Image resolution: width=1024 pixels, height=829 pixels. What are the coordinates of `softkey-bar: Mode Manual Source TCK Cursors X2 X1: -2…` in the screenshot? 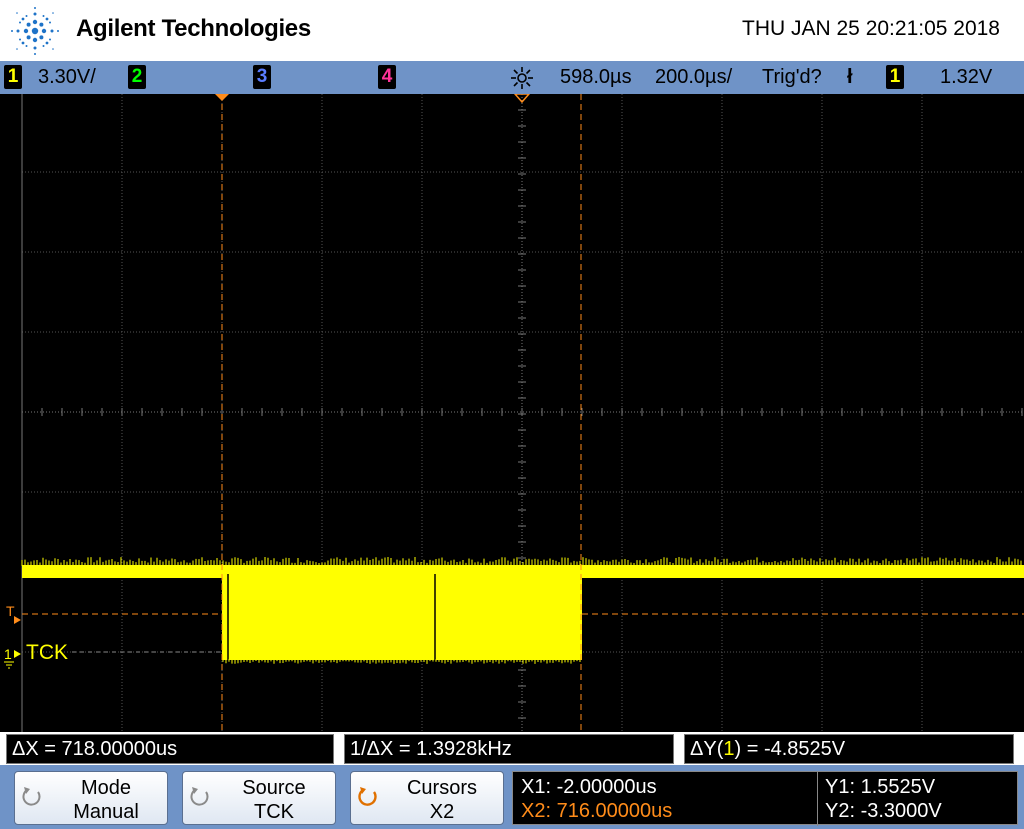 It's located at (512, 797).